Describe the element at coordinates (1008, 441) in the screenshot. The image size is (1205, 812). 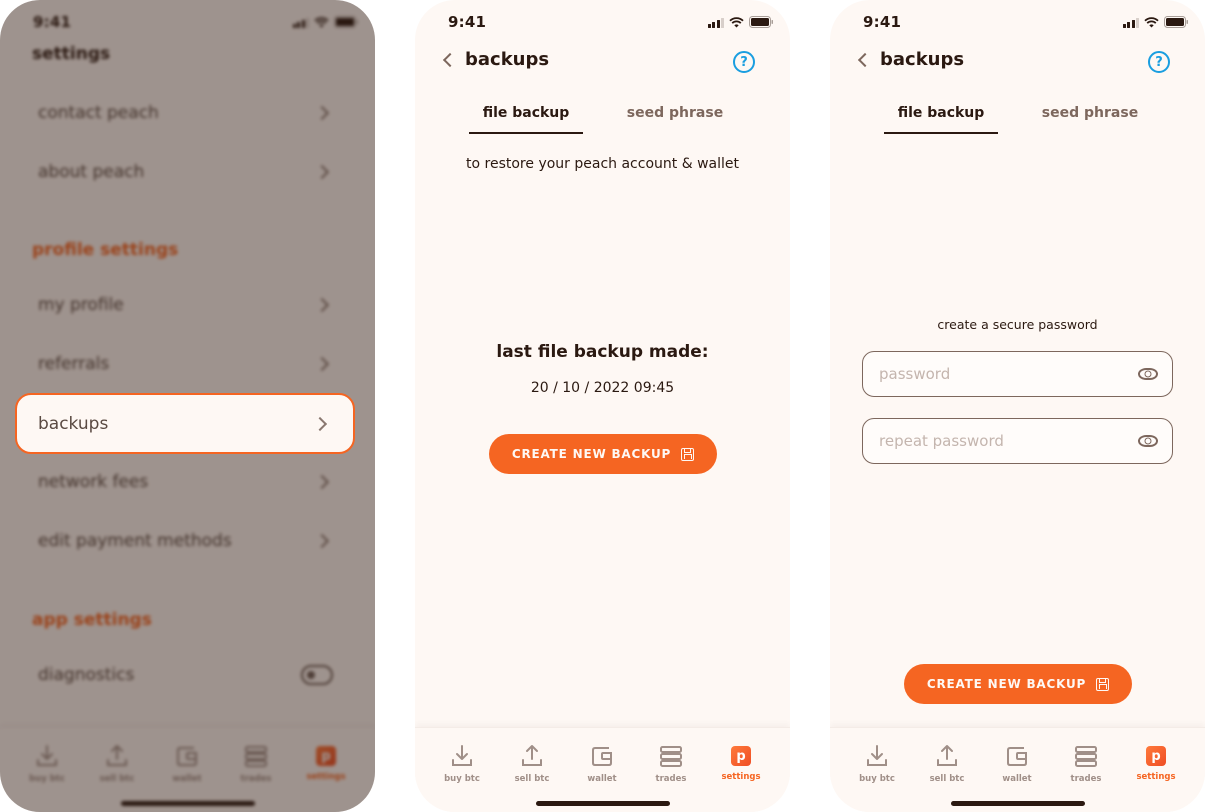
I see `repeat-password-input` at that location.